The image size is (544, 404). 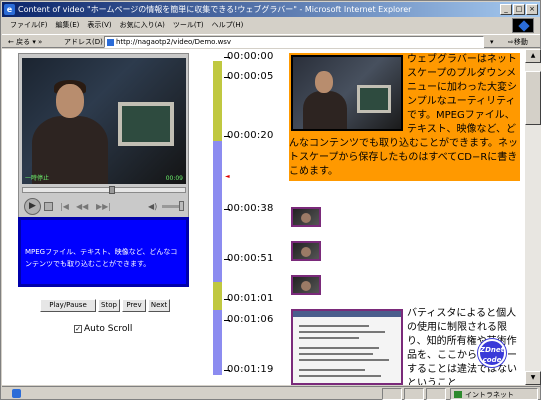 What do you see at coordinates (142, 25) in the screenshot?
I see `menu-favorites: お気に入り(A)` at bounding box center [142, 25].